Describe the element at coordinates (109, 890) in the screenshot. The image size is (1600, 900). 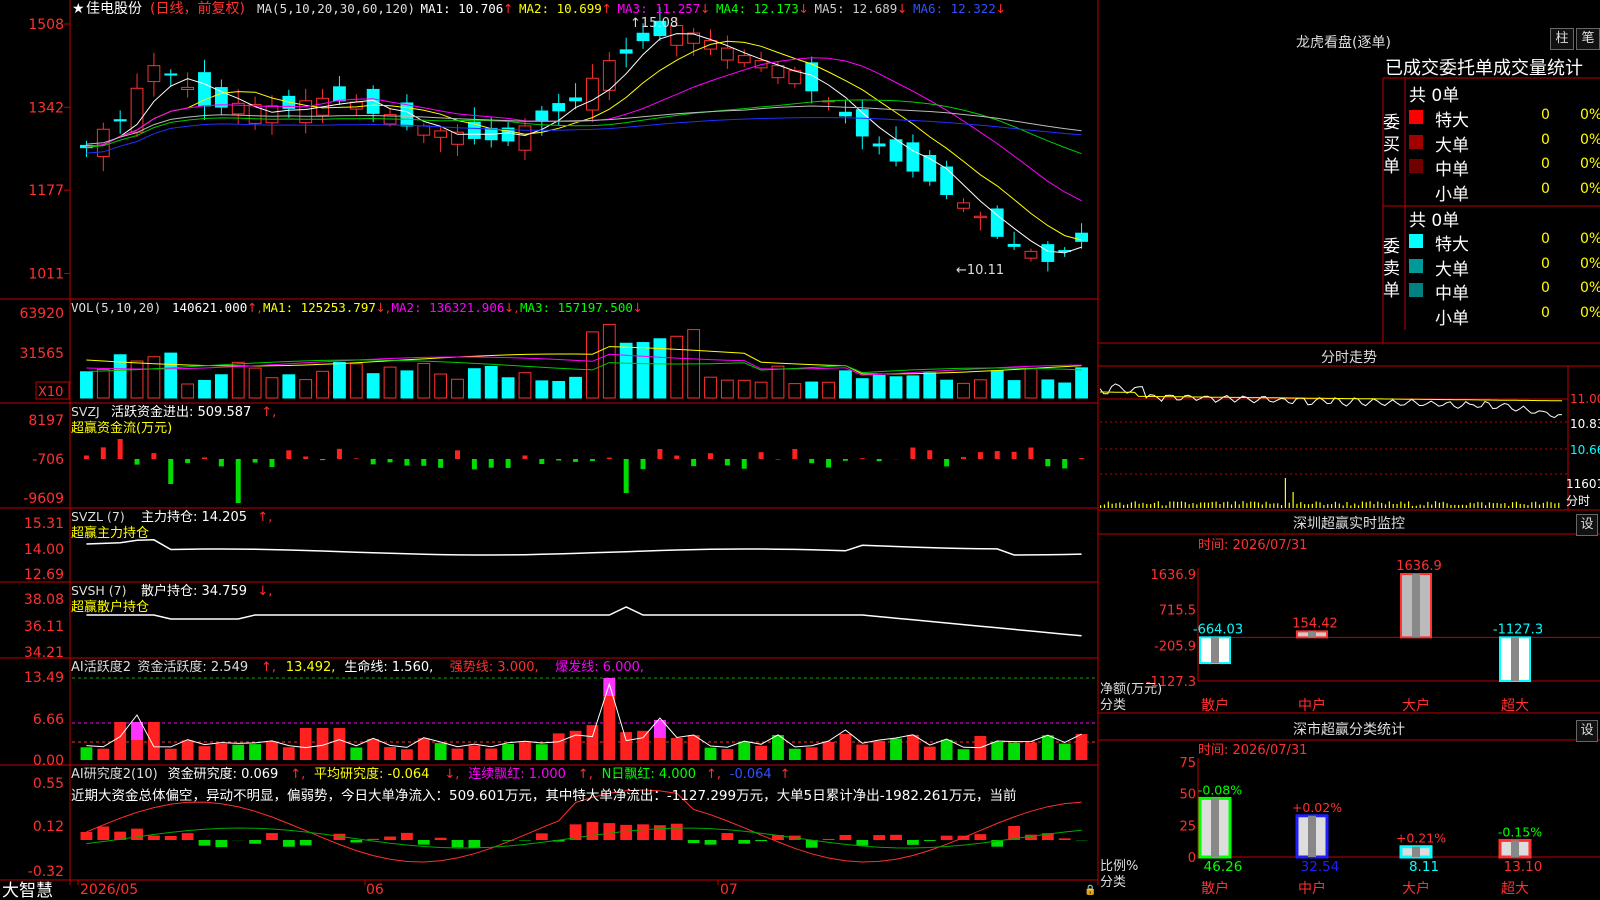
I see `date-label-0: 2026/05` at that location.